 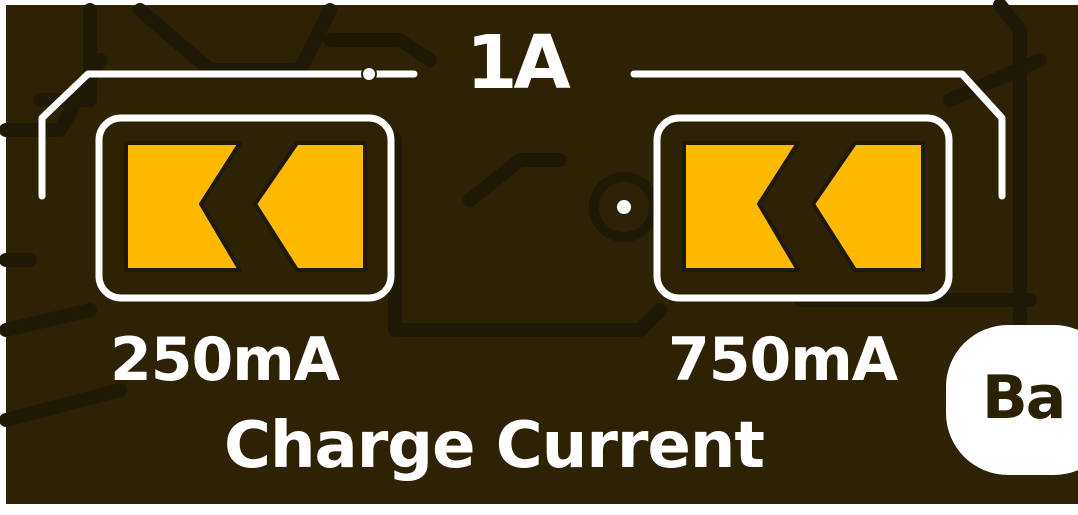 I want to click on top-current-label: 1A, so click(x=518, y=63).